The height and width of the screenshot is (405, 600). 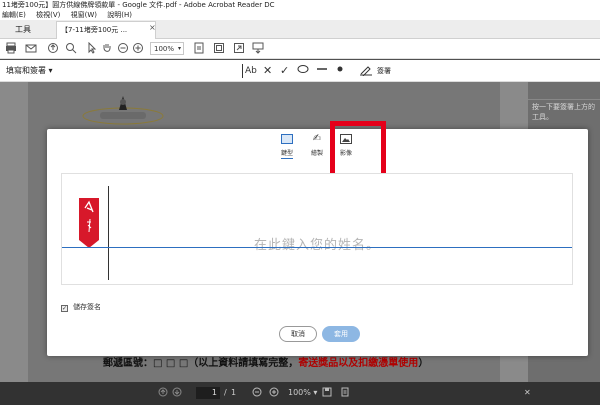 I want to click on sign-button-label: 簽署, so click(x=384, y=71).